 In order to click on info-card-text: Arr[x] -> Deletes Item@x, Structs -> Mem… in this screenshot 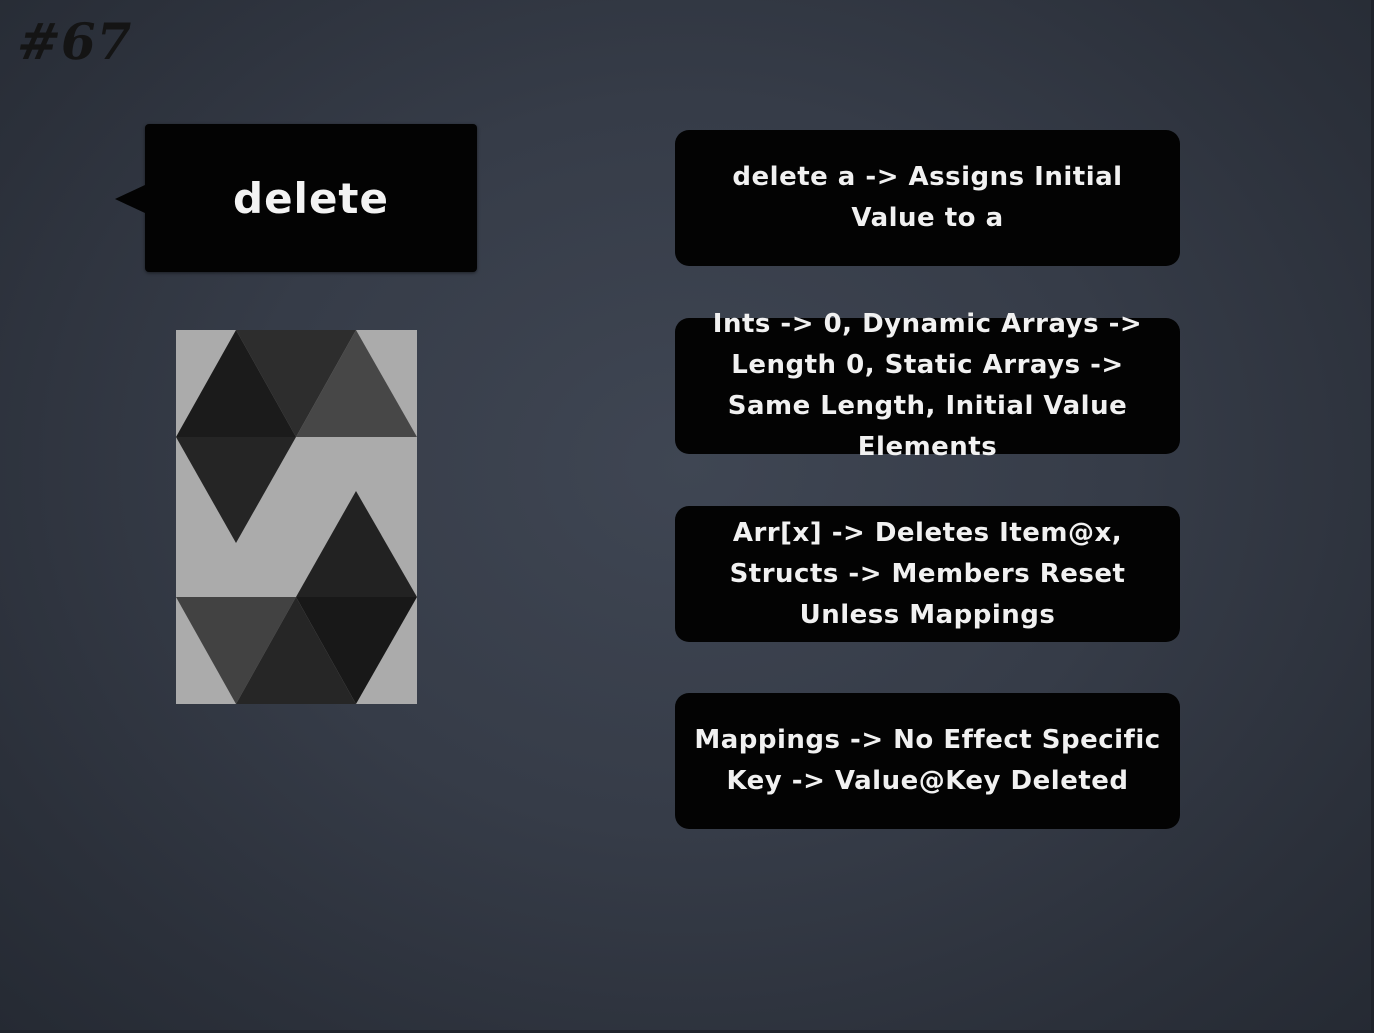, I will do `click(927, 573)`.